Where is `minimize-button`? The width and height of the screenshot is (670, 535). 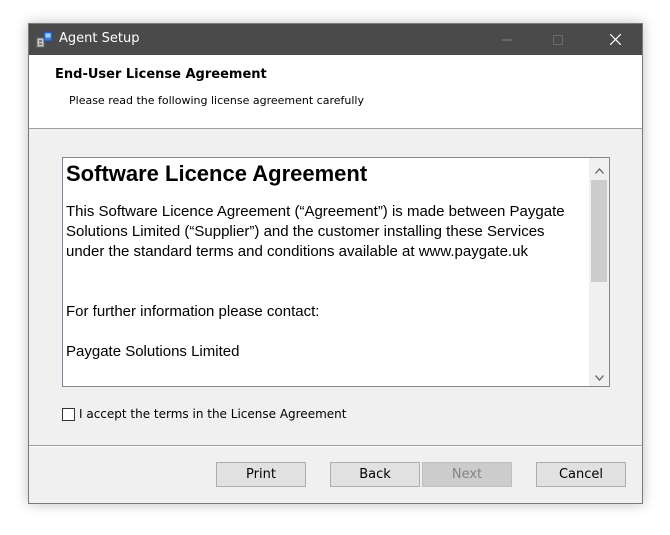
minimize-button is located at coordinates (507, 39).